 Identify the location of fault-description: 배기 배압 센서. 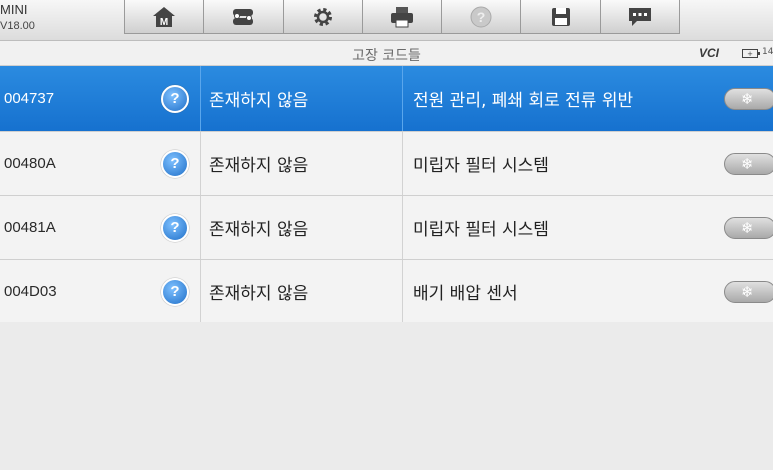
(557, 291).